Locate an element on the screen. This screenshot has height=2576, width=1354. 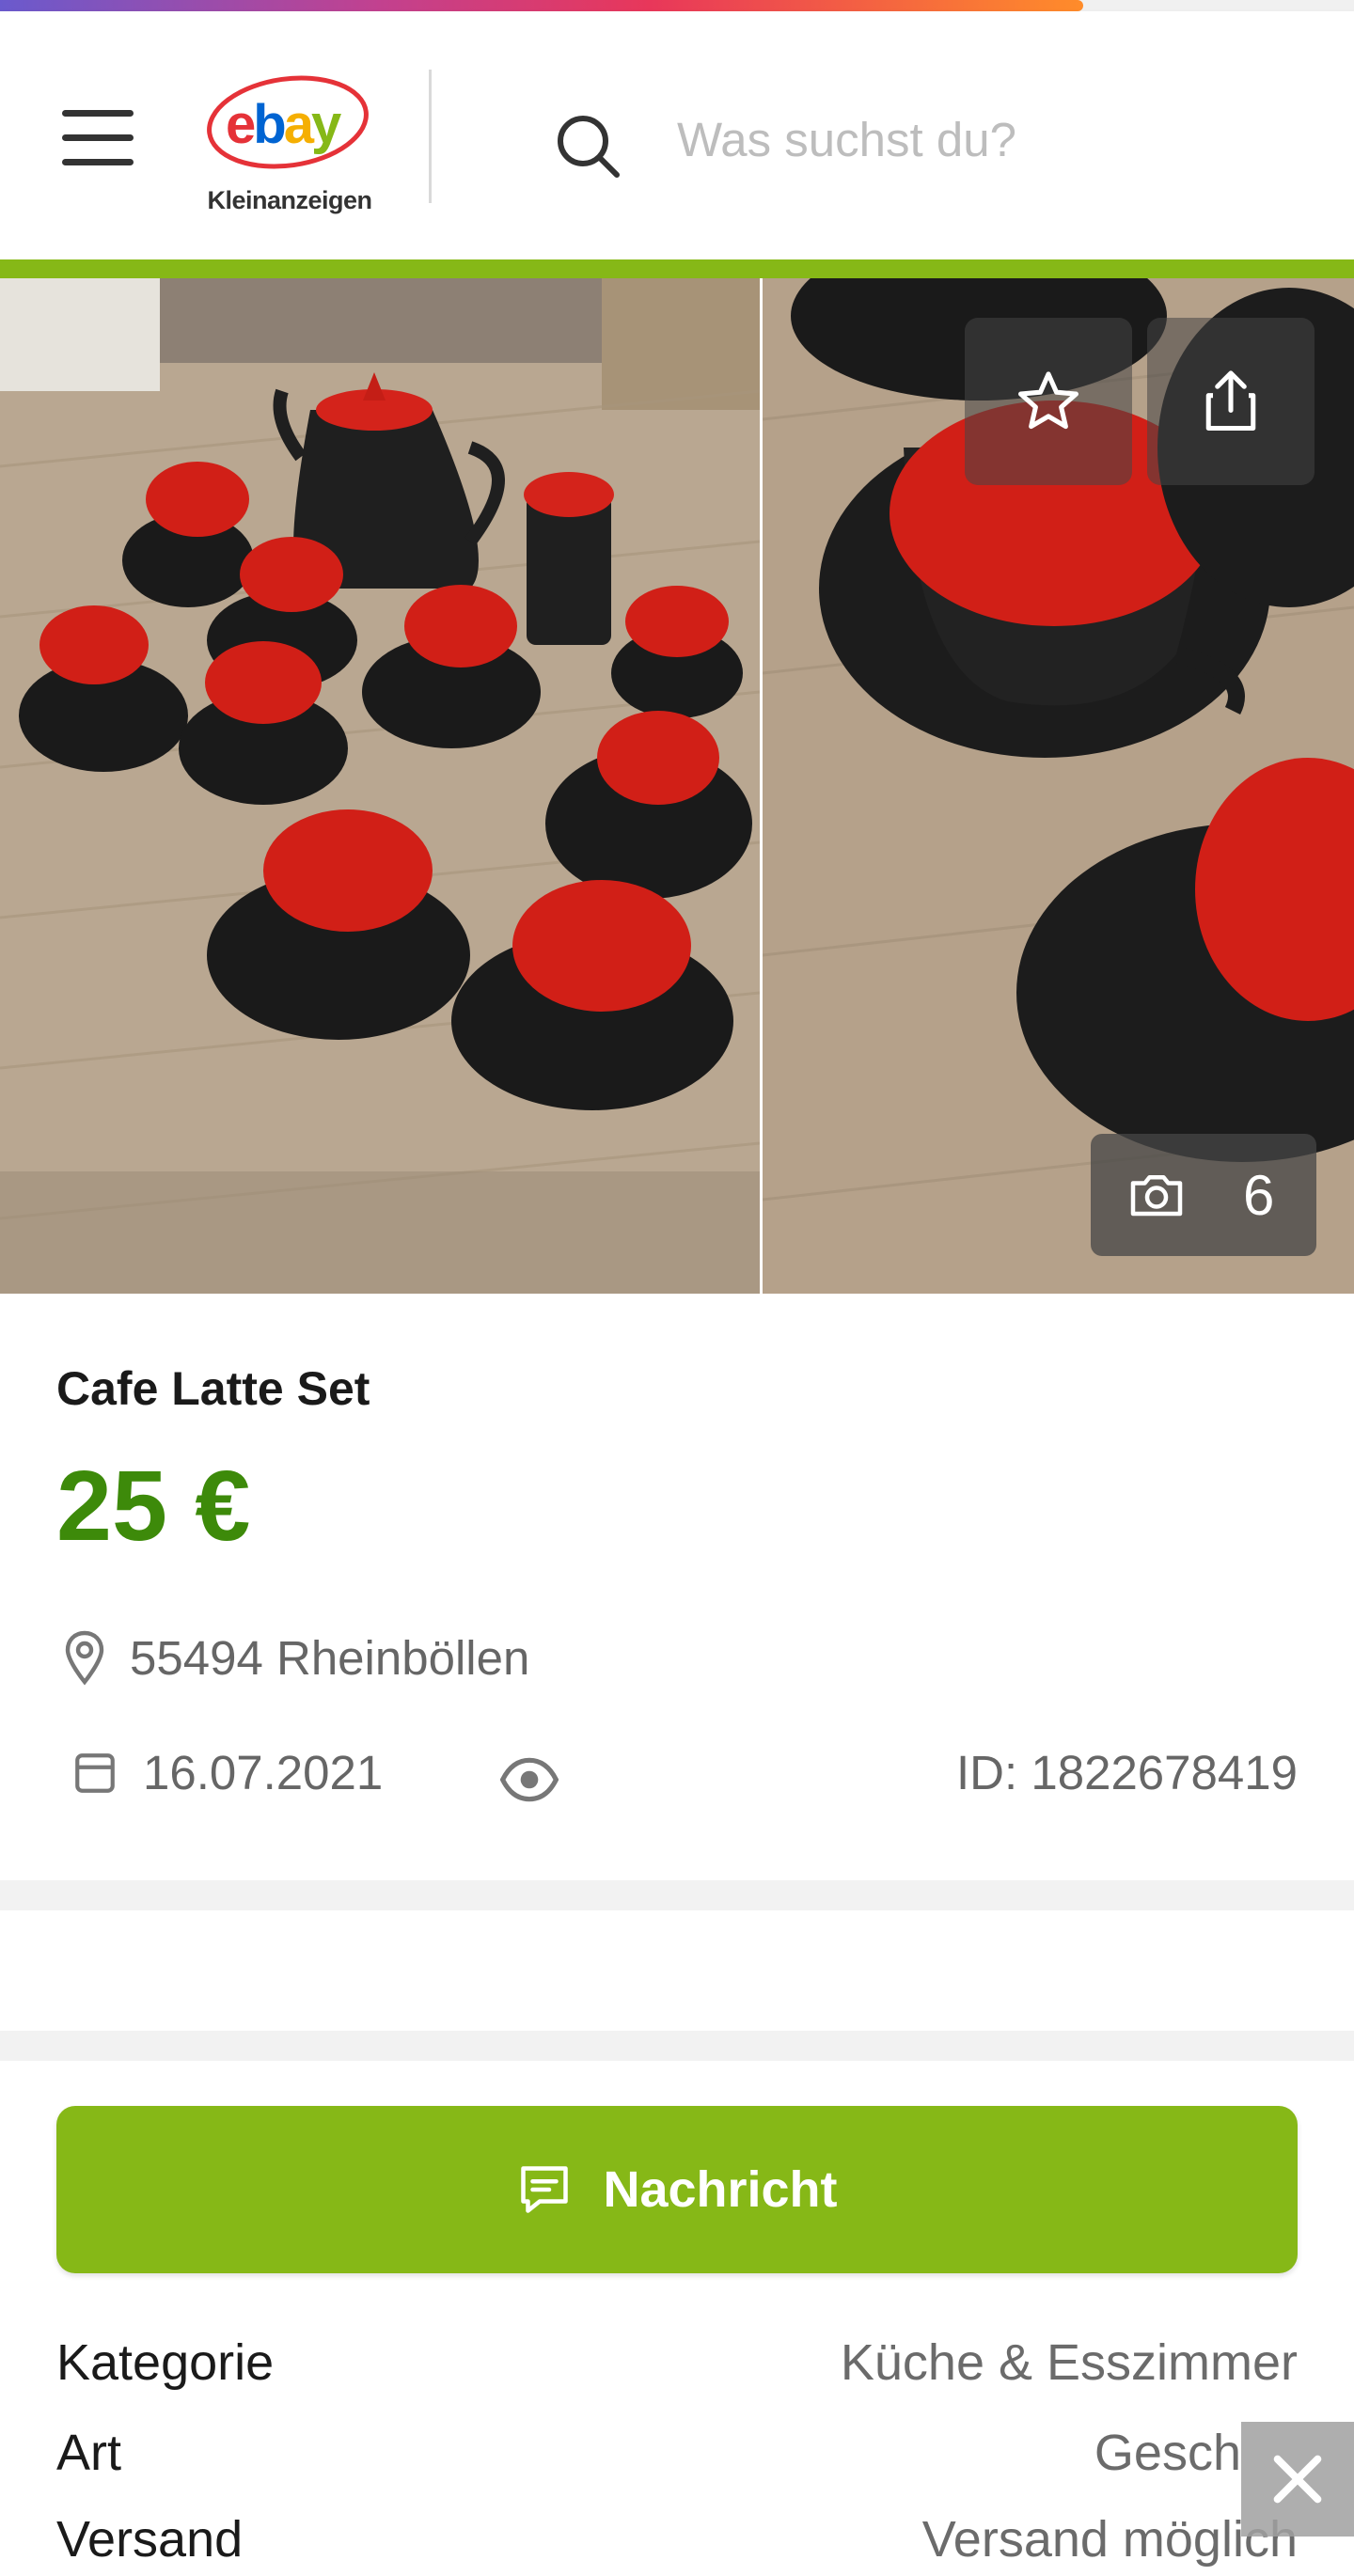
location-row: 55494 Rheinböllen is located at coordinates (295, 1658).